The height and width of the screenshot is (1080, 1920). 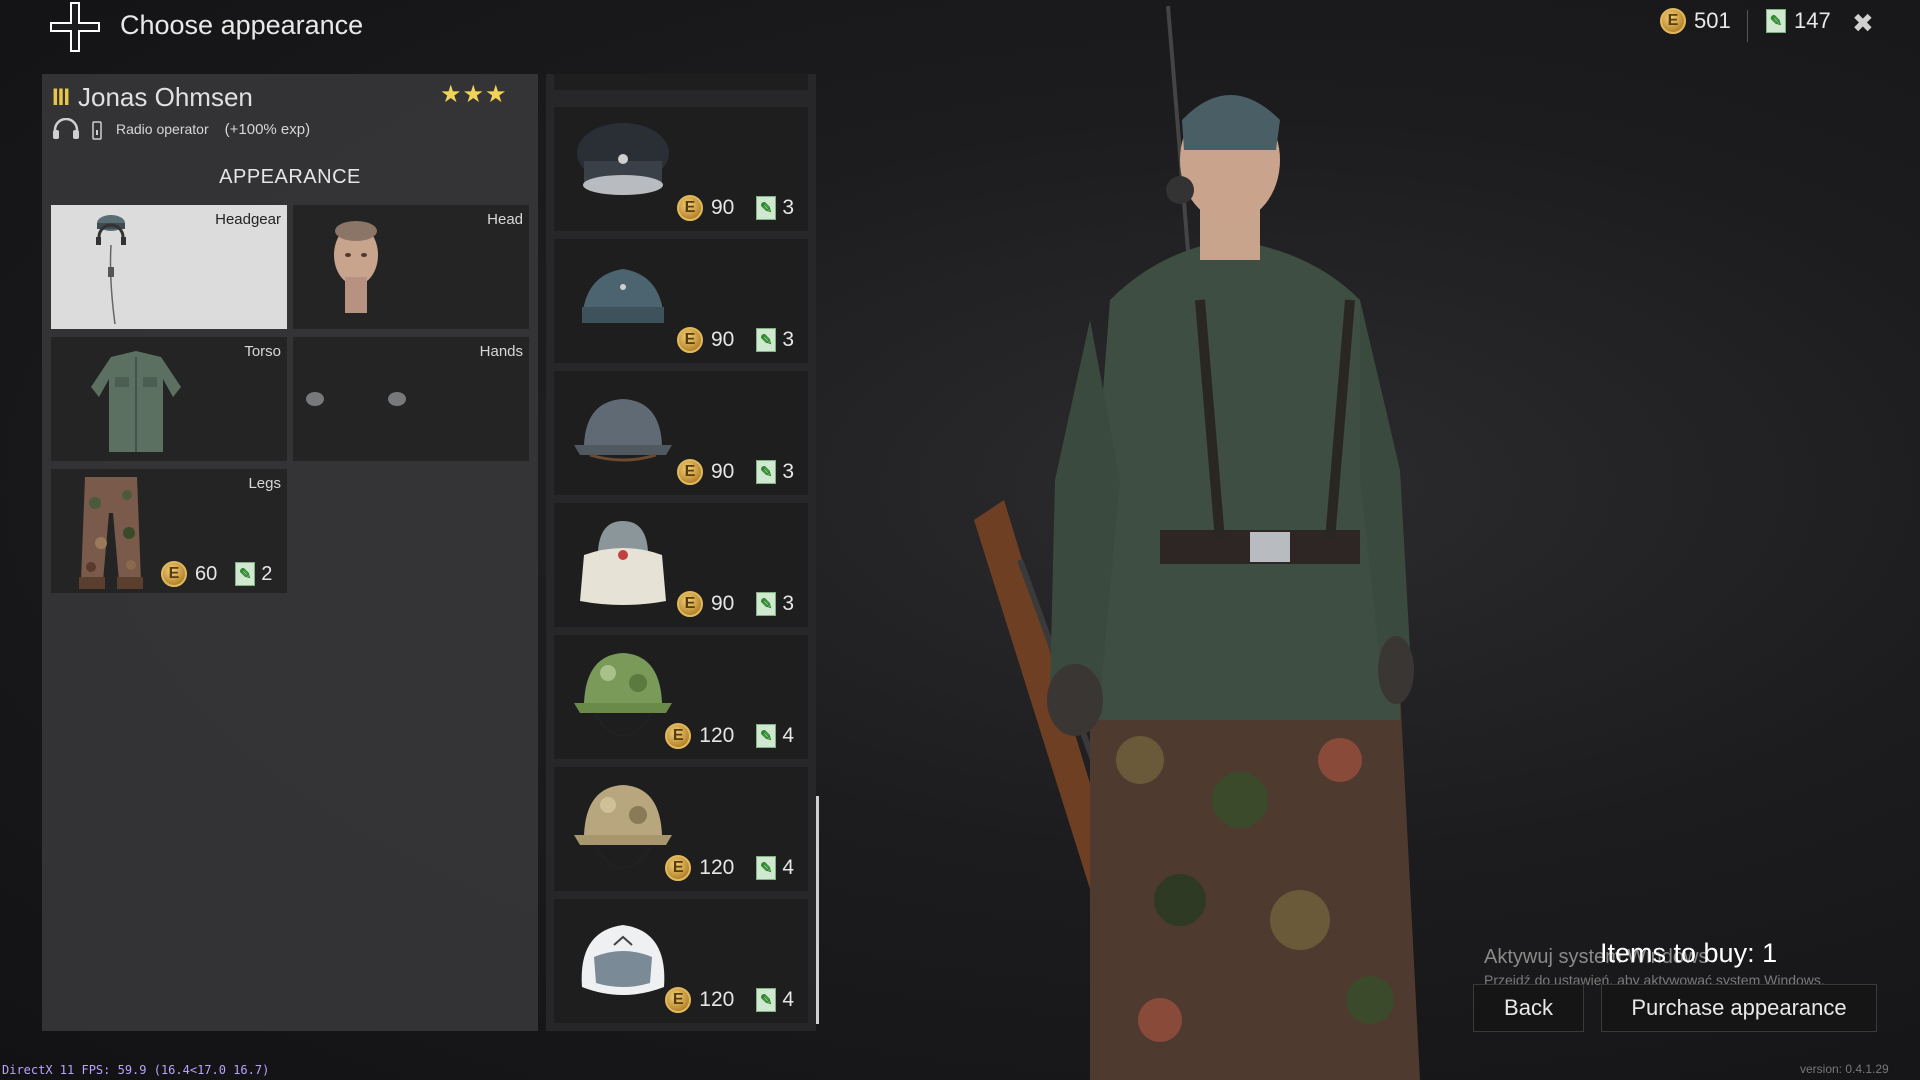 I want to click on item-list-scrollbar, so click(x=817, y=910).